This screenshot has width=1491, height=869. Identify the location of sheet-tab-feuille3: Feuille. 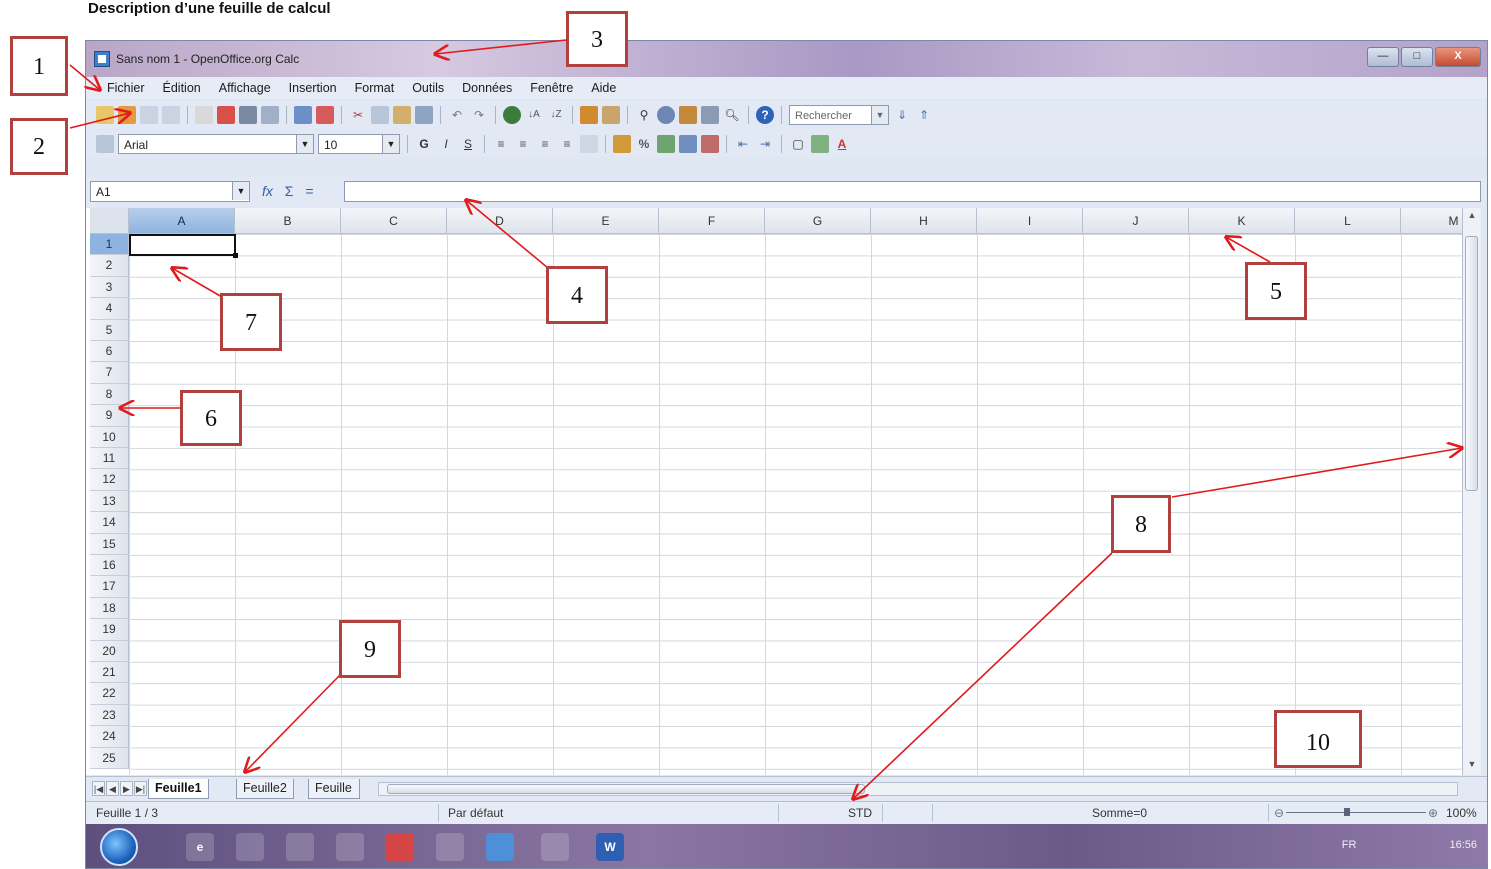
(334, 789).